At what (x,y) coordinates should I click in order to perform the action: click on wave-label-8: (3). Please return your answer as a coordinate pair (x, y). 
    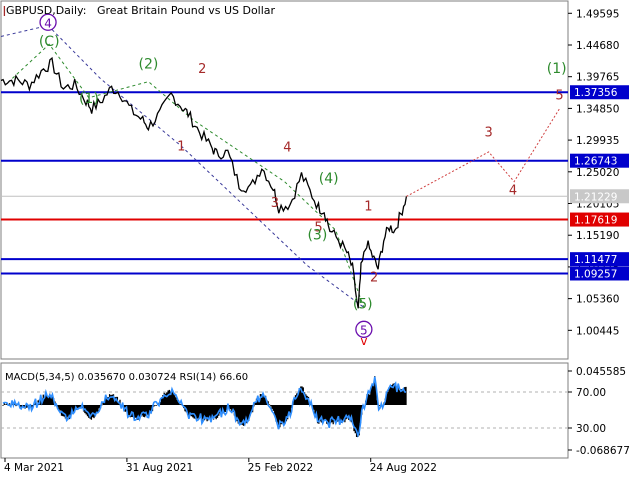
    Looking at the image, I should click on (317, 236).